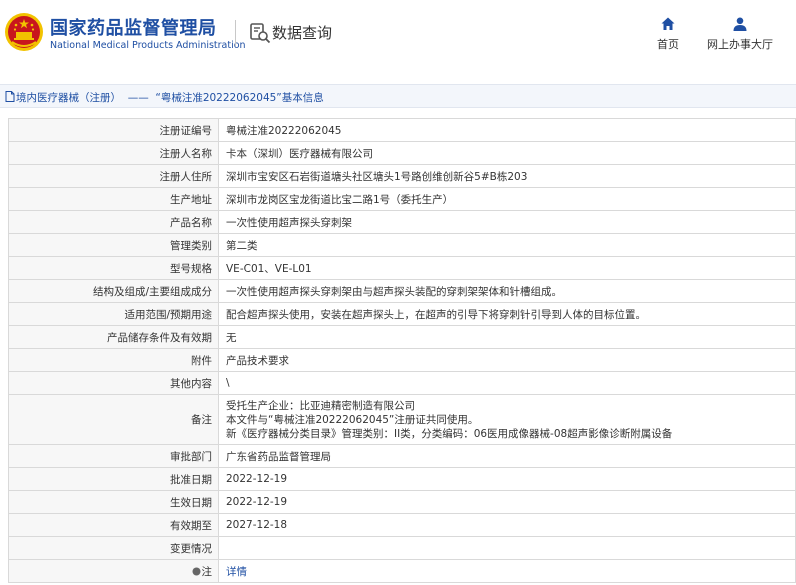  What do you see at coordinates (113, 176) in the screenshot?
I see `field-label: 注册人住所` at bounding box center [113, 176].